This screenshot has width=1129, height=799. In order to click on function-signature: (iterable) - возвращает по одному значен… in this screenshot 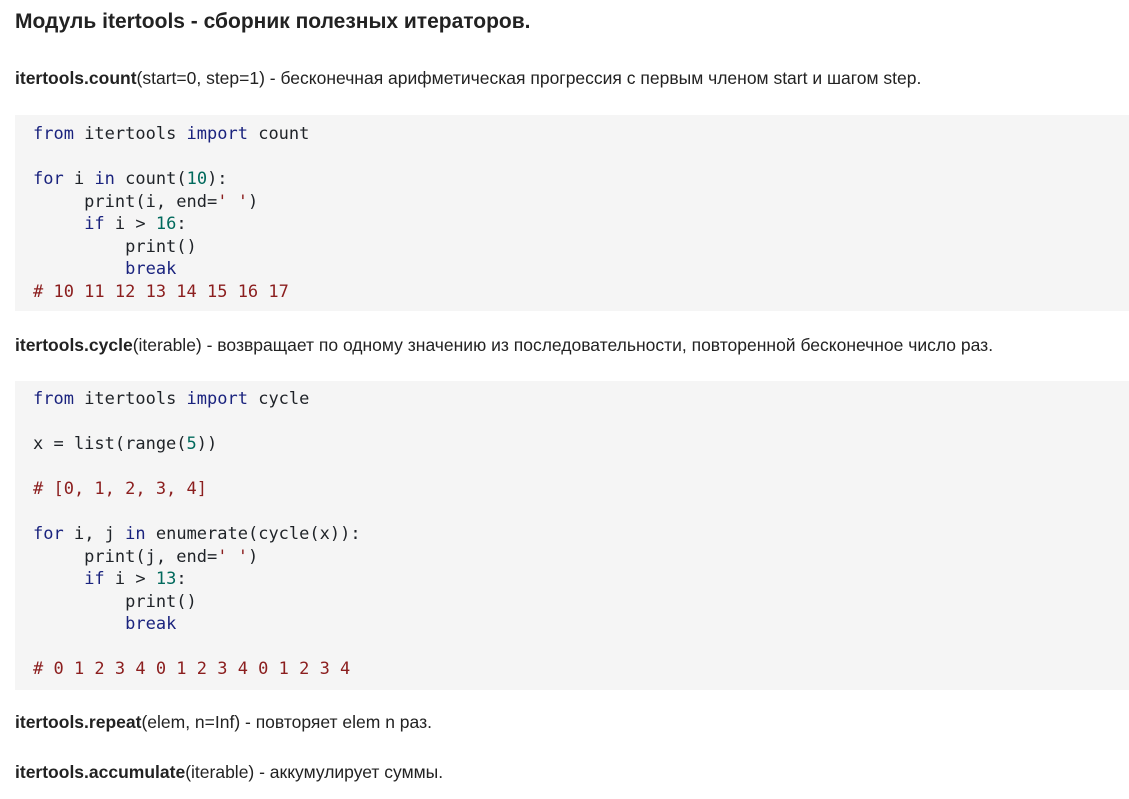, I will do `click(563, 345)`.